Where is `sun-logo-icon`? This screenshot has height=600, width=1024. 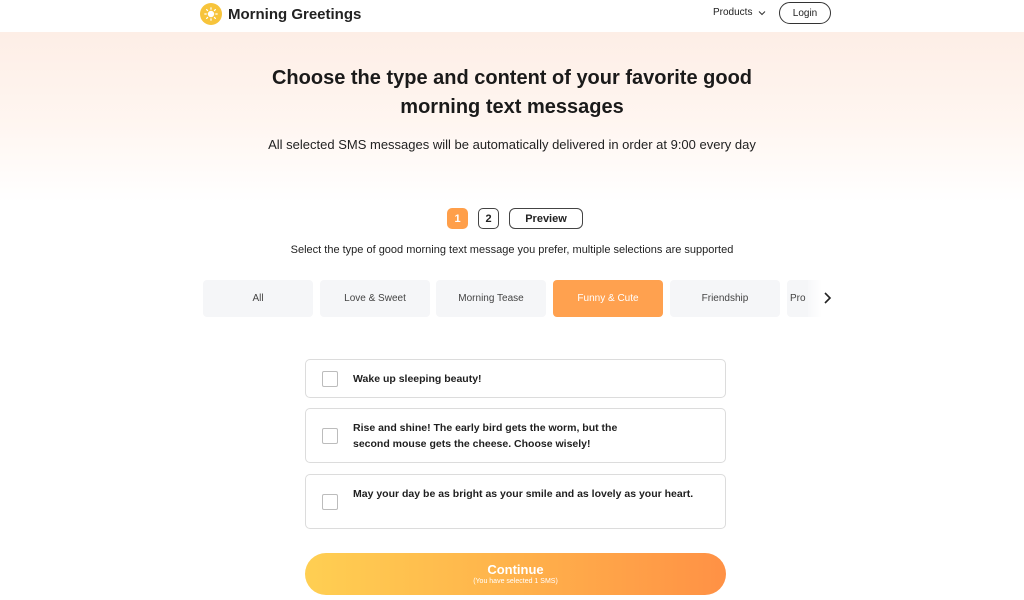
sun-logo-icon is located at coordinates (211, 14).